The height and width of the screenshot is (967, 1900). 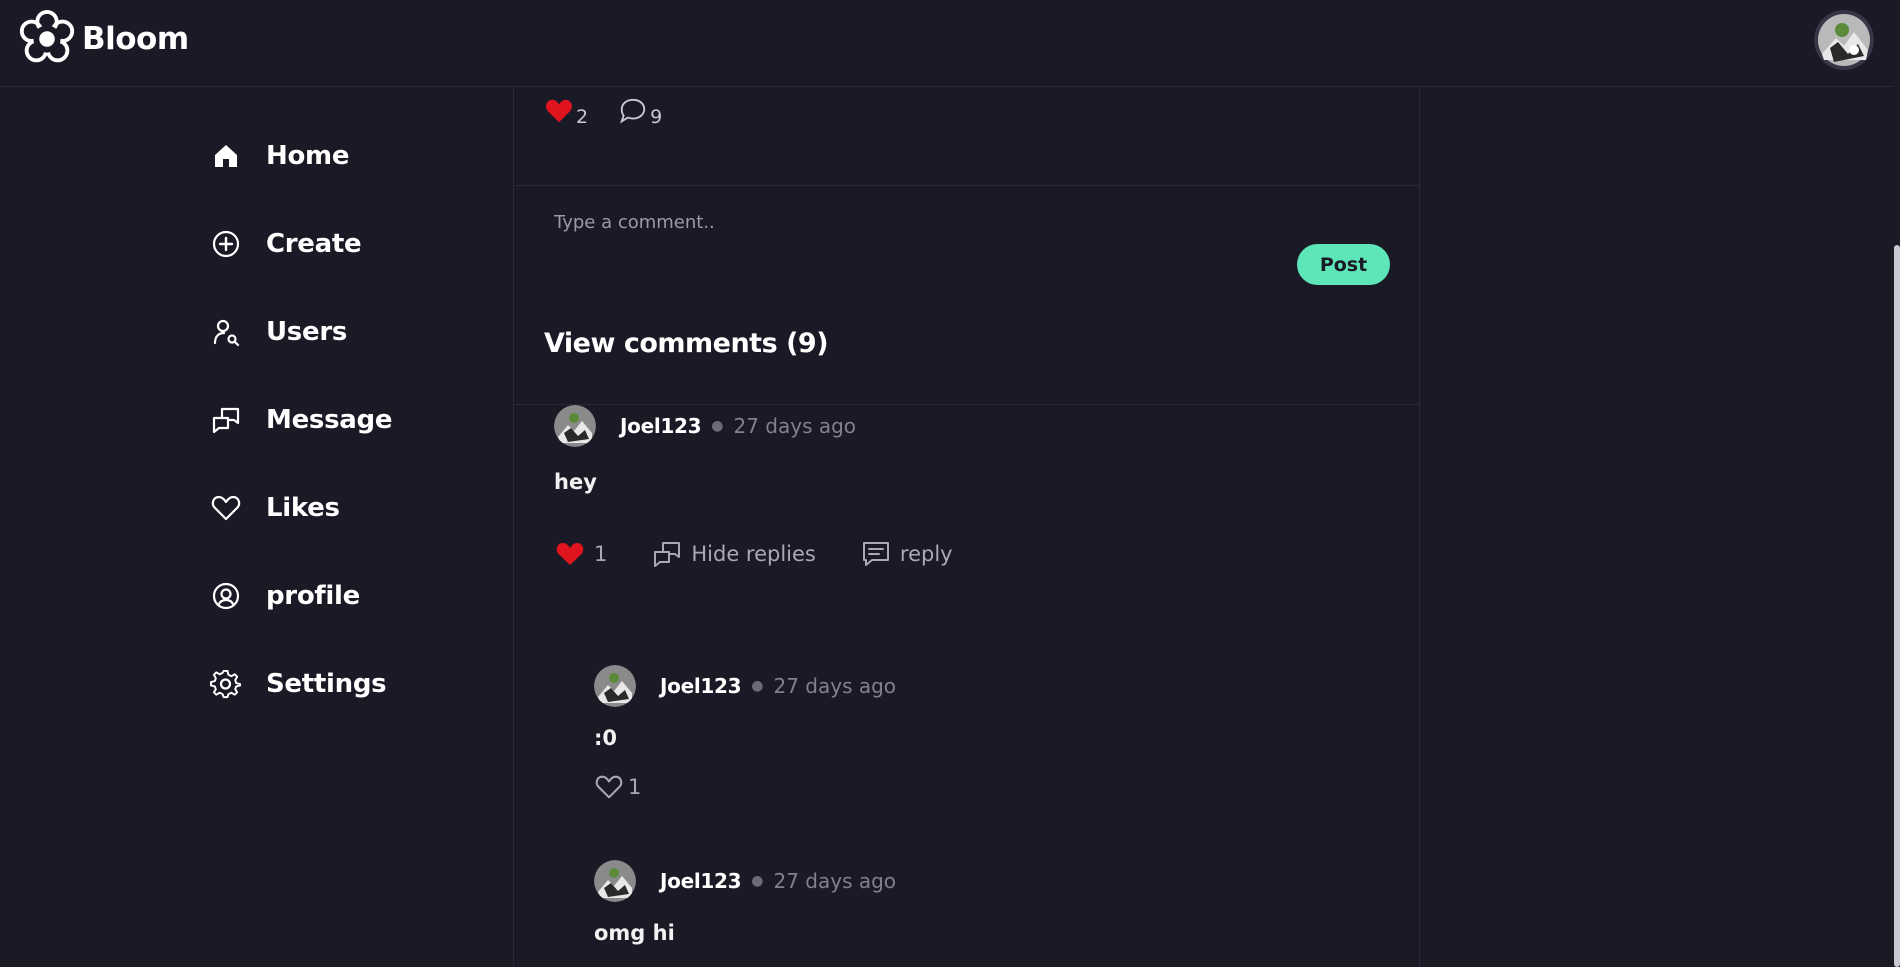 What do you see at coordinates (966, 295) in the screenshot?
I see `comment-form: Post` at bounding box center [966, 295].